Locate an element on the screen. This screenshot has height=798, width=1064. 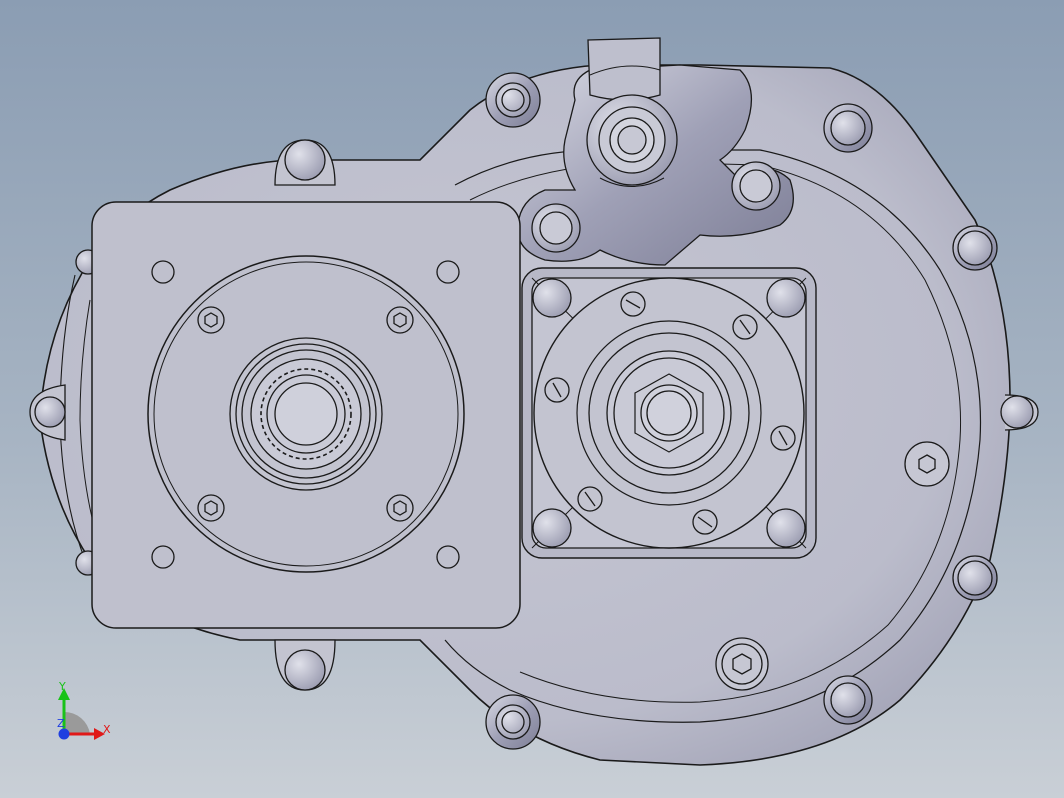
splined-input-shaft is located at coordinates (306, 414).